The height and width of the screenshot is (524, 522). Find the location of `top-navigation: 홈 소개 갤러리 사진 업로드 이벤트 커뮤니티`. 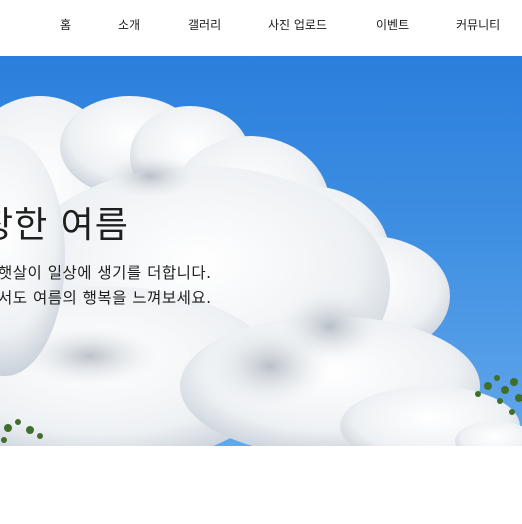

top-navigation: 홈 소개 갤러리 사진 업로드 이벤트 커뮤니티 is located at coordinates (261, 28).